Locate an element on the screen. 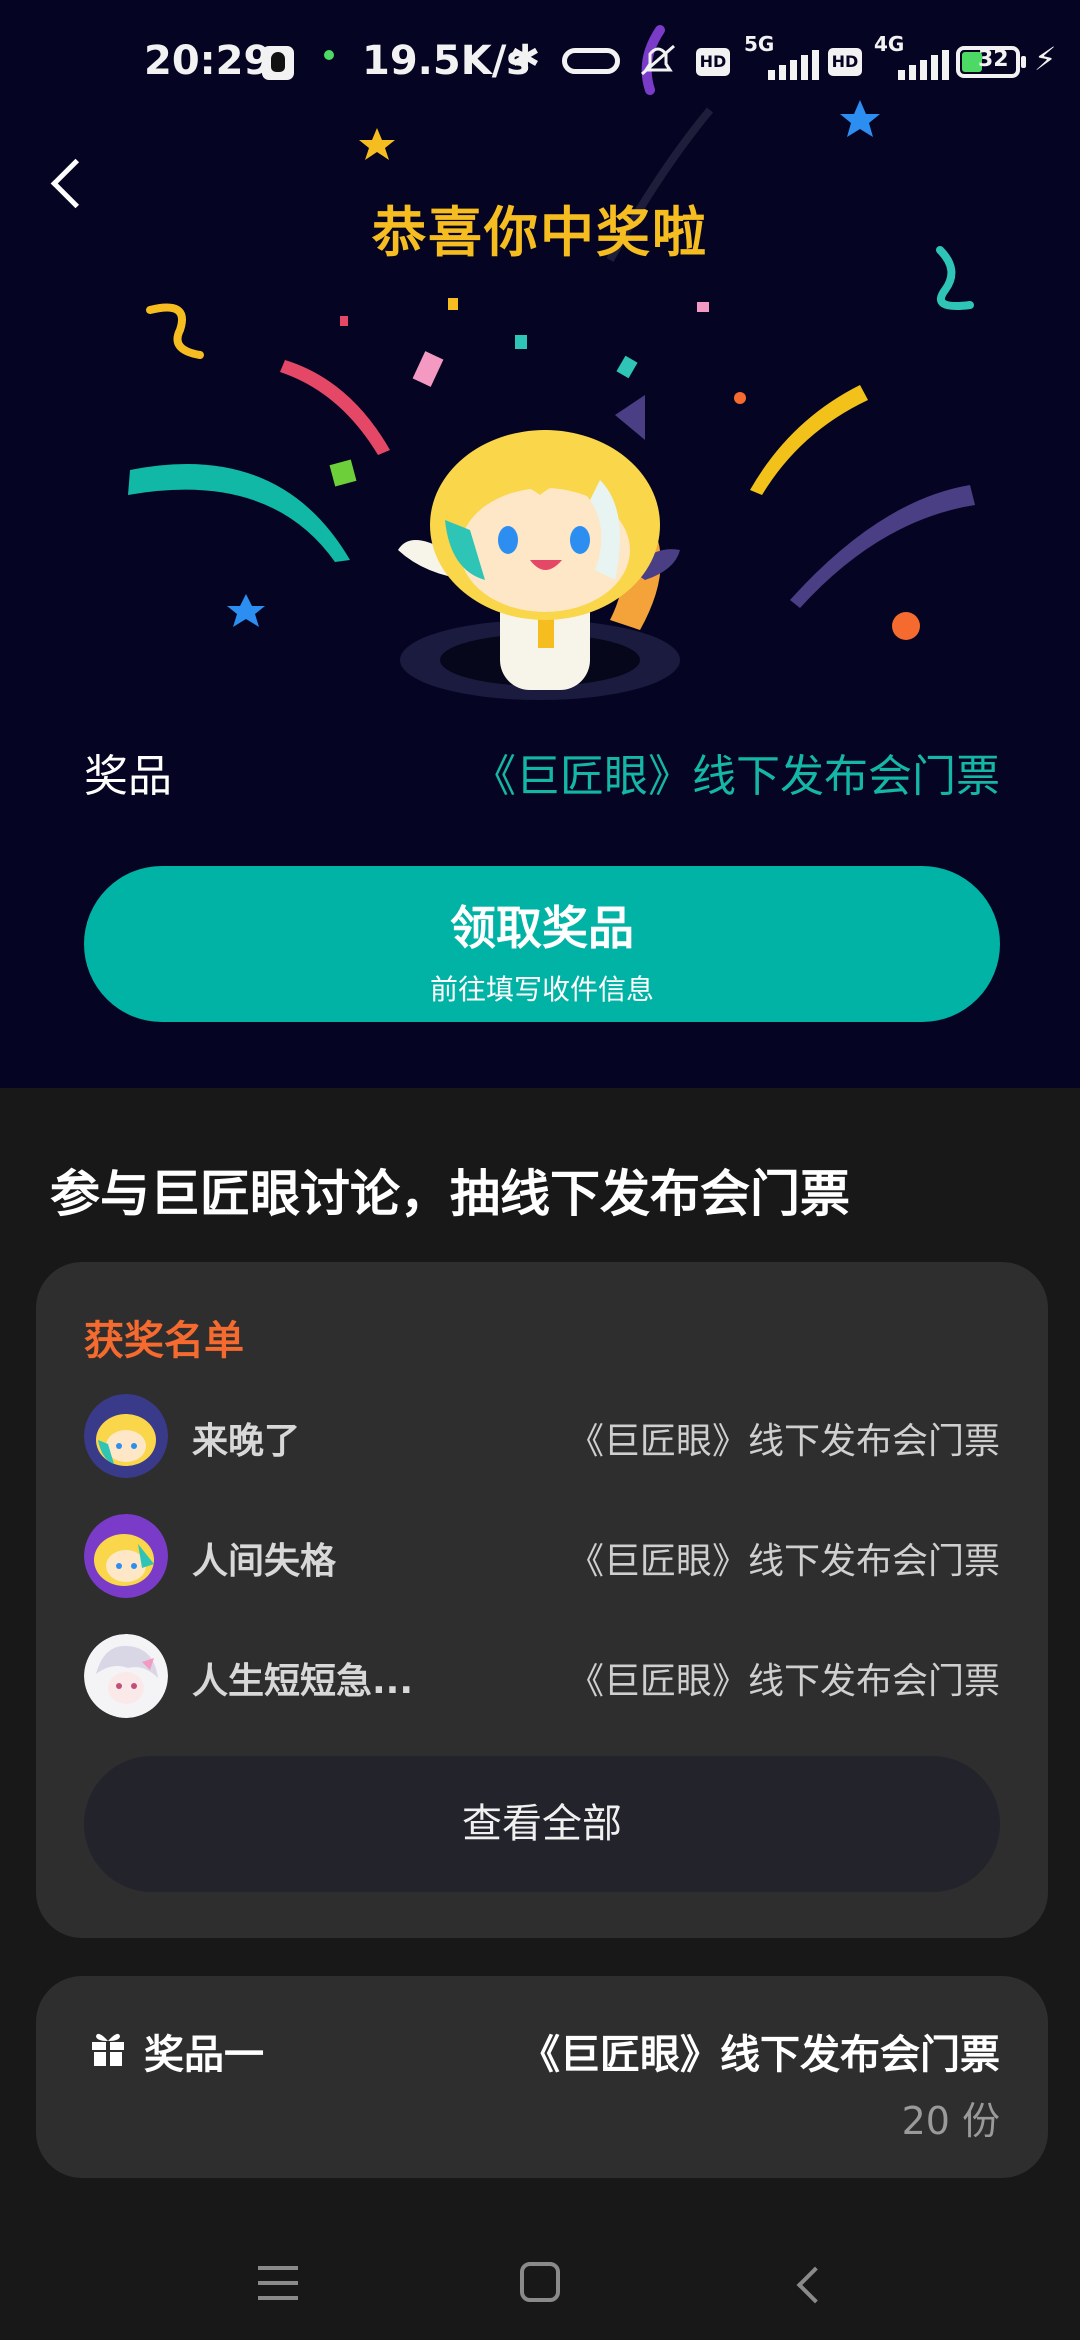  status-bar: 20:29 19.5K/s ✱ HD 5G HD 4G 32 ⚡ is located at coordinates (540, 65).